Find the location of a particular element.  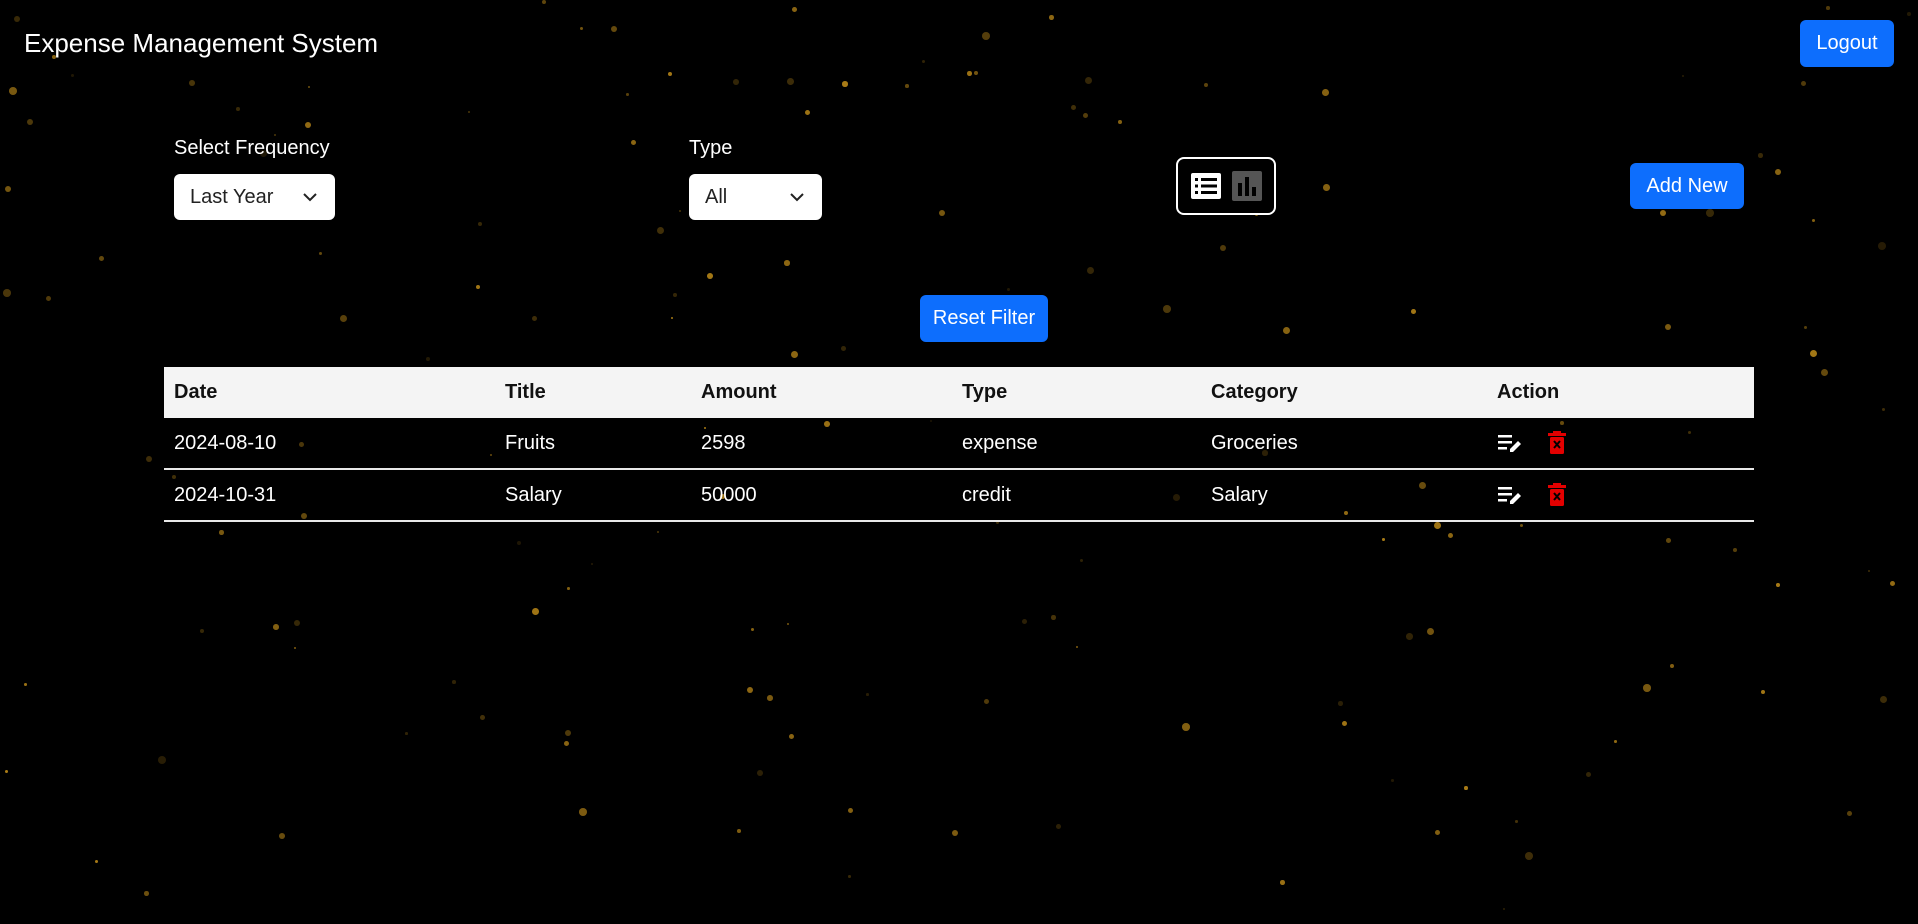

column-header-title: Title is located at coordinates (525, 392).